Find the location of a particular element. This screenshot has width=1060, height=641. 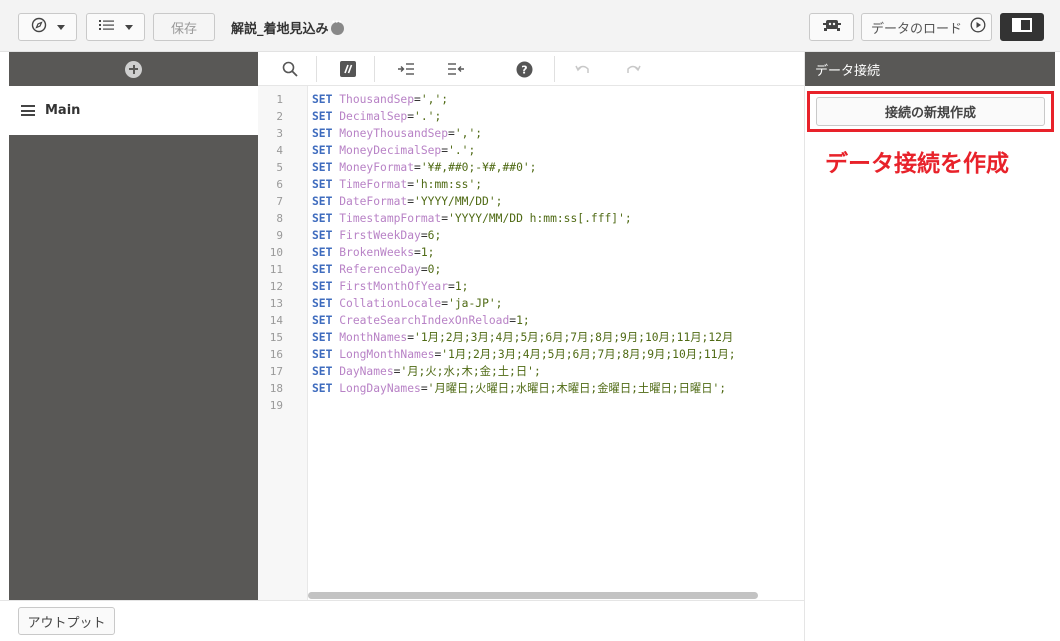

code-line: SET FirstWeekDay=6; is located at coordinates (376, 235).